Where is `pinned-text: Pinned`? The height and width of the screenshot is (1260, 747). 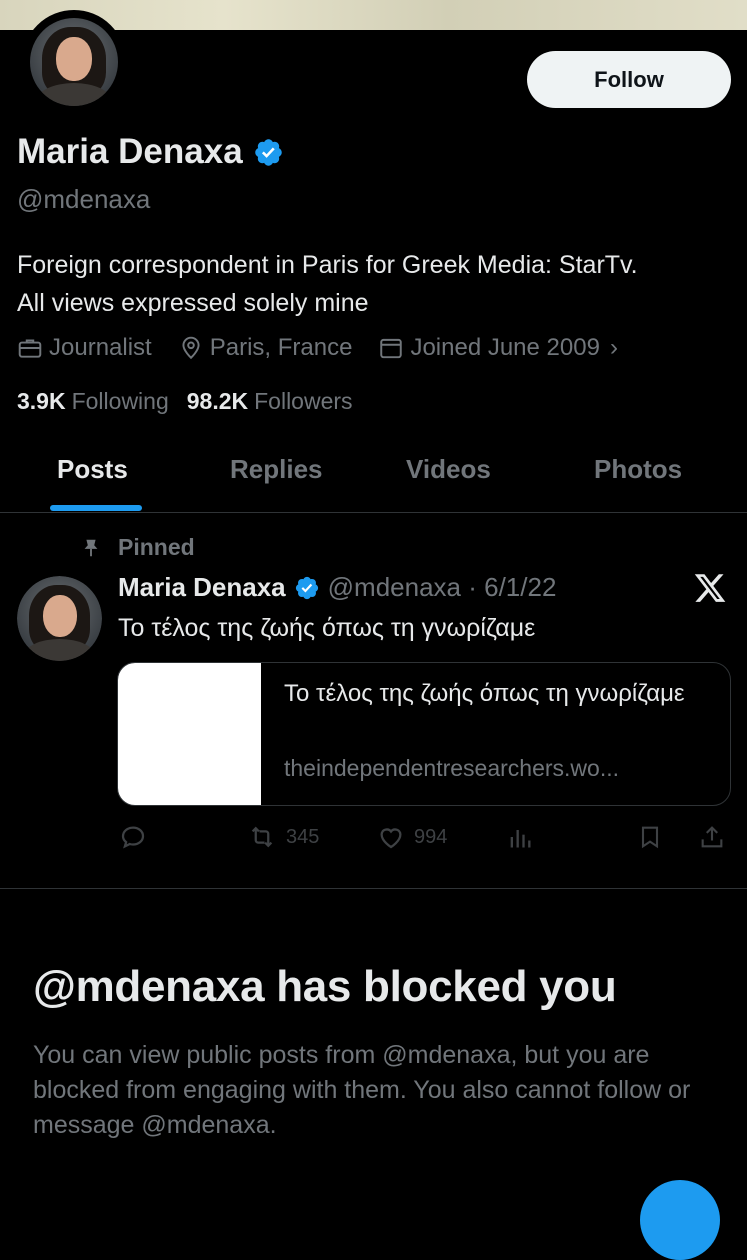
pinned-text: Pinned is located at coordinates (156, 547).